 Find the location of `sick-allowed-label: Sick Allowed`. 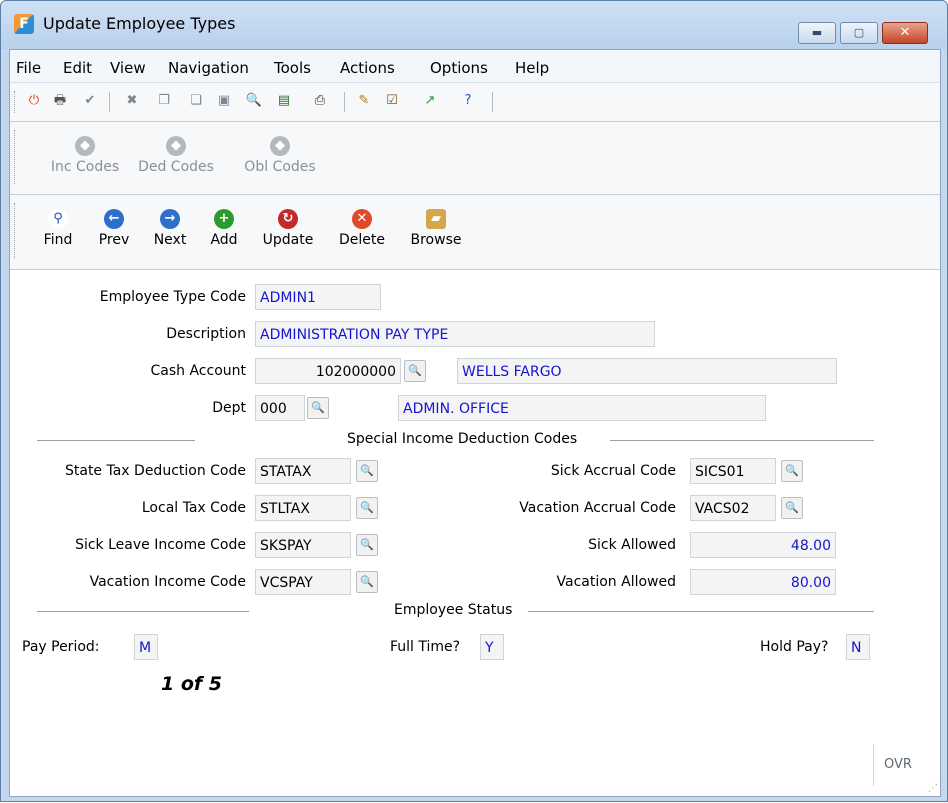

sick-allowed-label: Sick Allowed is located at coordinates (632, 545).